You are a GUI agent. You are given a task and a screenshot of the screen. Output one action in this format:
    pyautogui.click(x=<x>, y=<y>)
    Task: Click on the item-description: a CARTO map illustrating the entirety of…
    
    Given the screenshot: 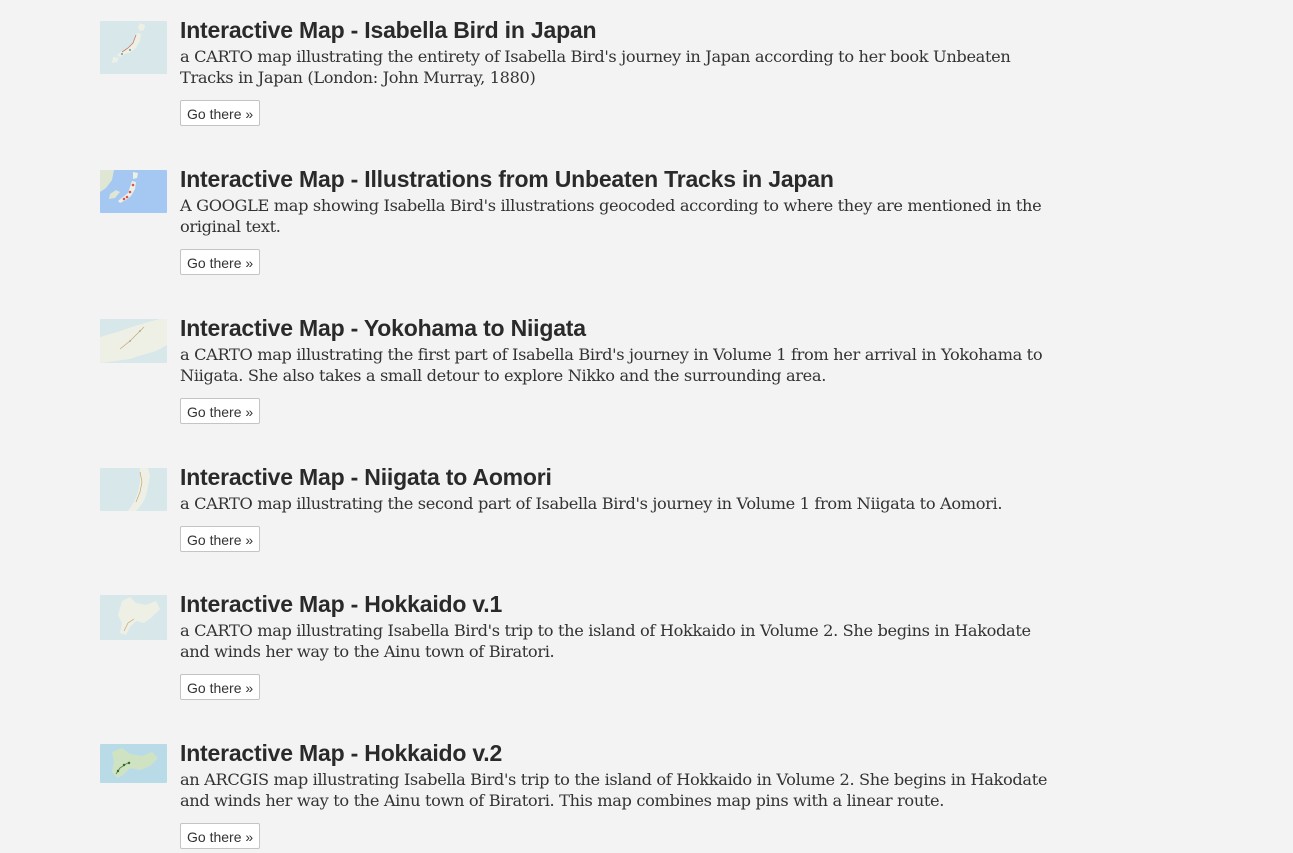 What is the action you would take?
    pyautogui.click(x=595, y=67)
    